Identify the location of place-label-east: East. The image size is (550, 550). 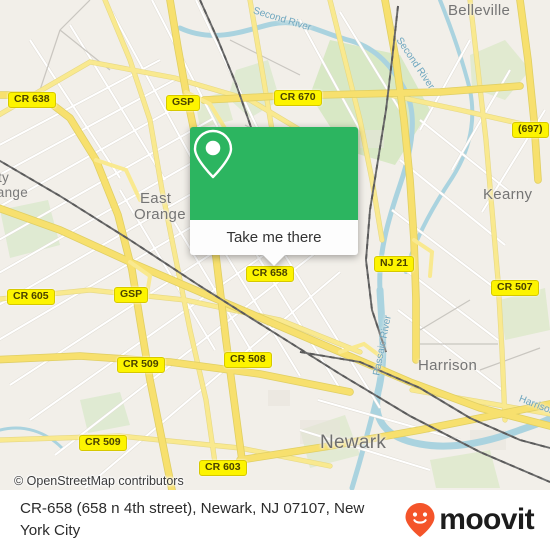
(156, 198).